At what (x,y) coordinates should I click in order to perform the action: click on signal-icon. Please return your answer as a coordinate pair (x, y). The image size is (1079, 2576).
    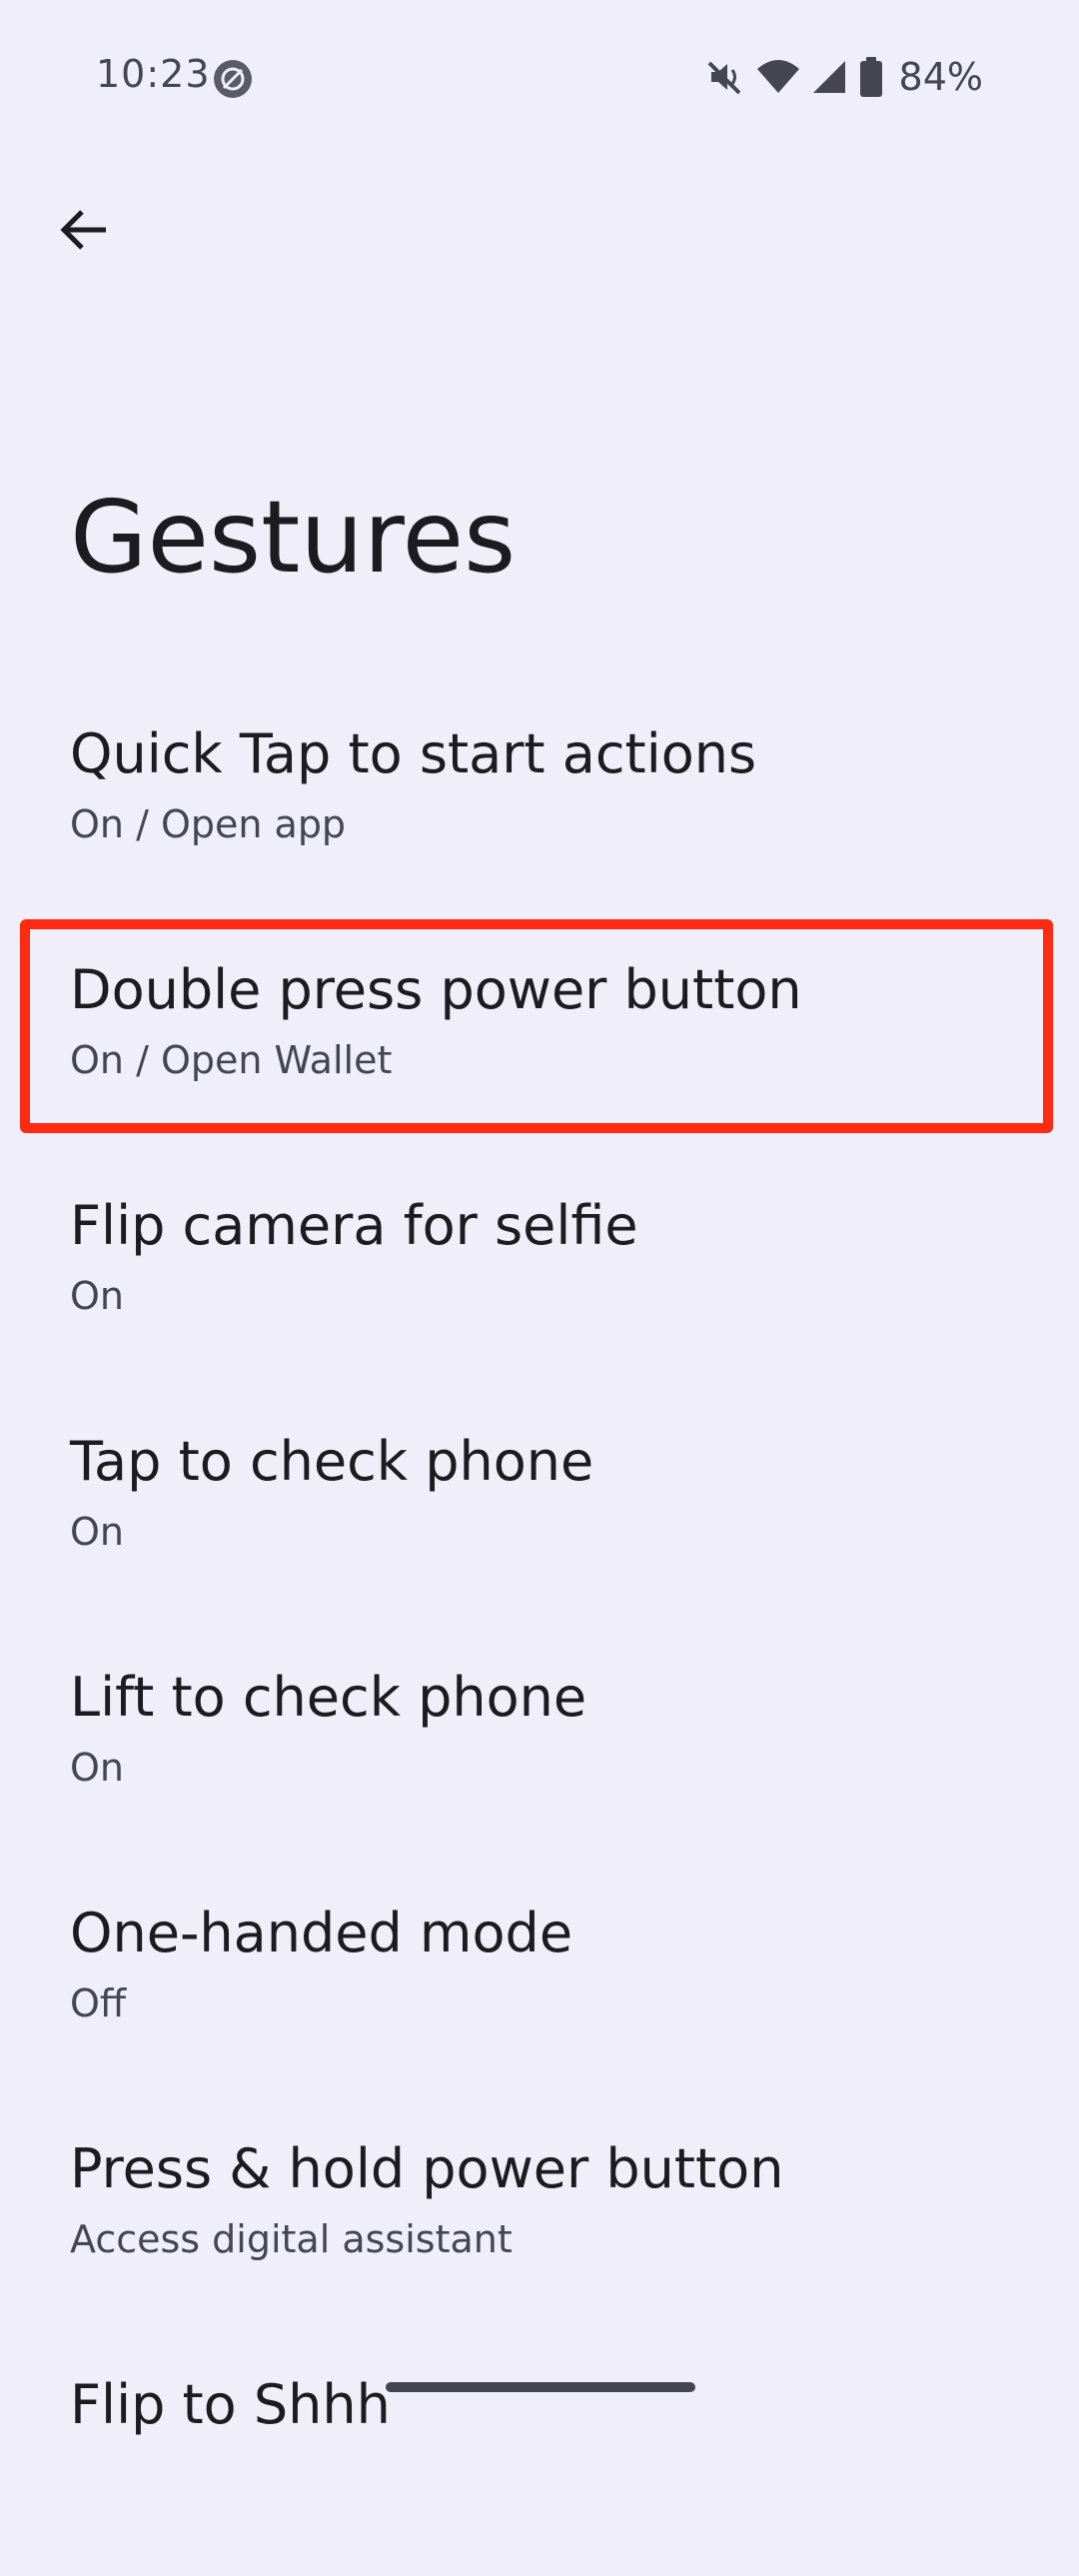
    Looking at the image, I should click on (830, 77).